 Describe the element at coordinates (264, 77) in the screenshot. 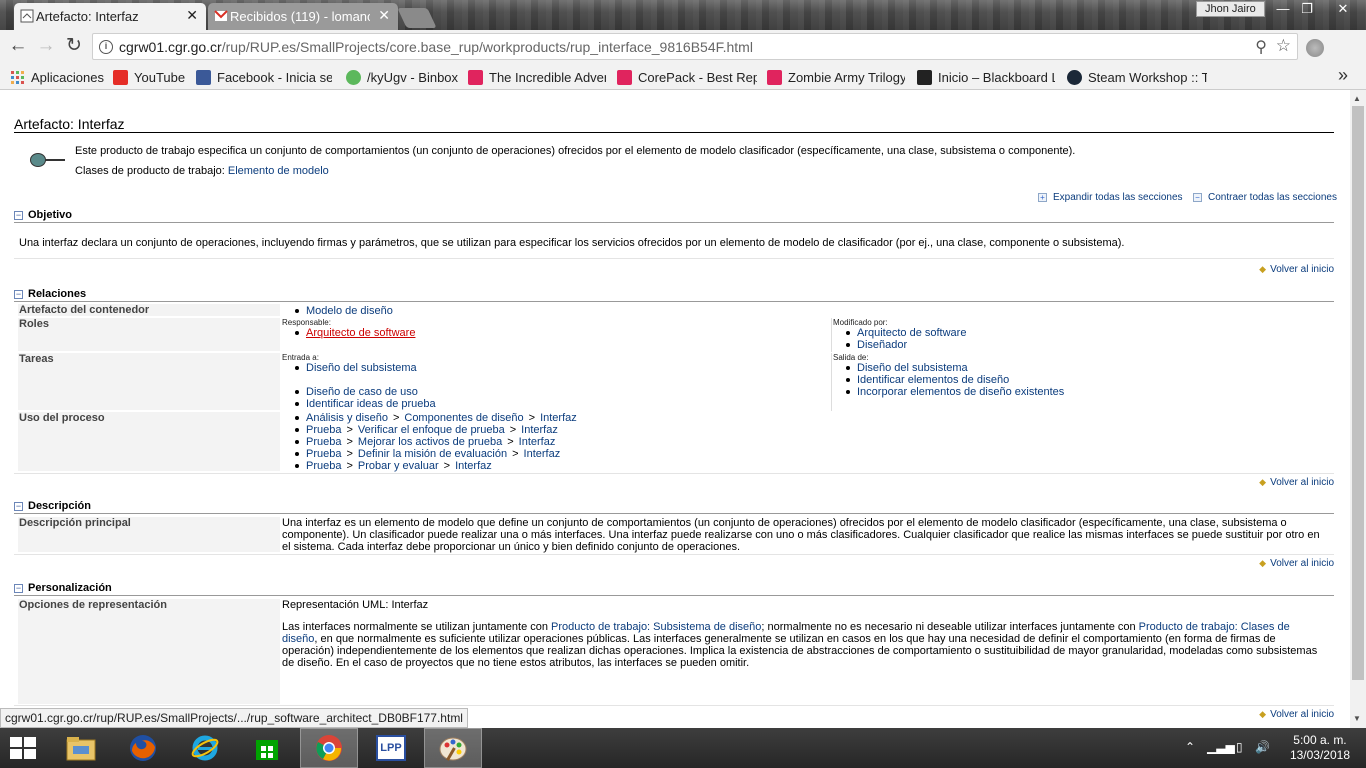

I see `bookmark-facebook: Facebook - Inicia sesión` at that location.